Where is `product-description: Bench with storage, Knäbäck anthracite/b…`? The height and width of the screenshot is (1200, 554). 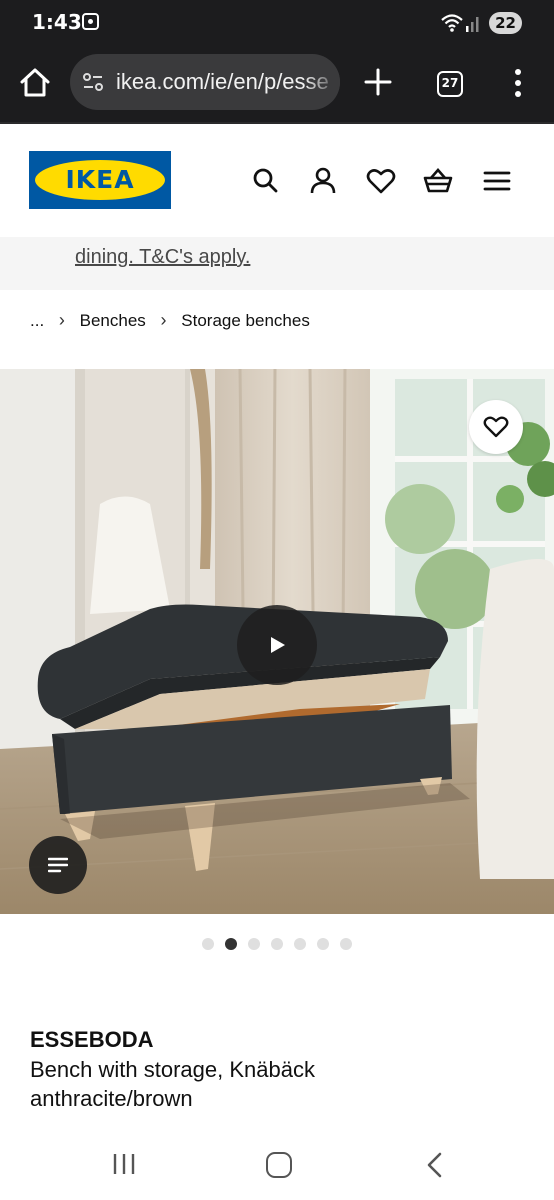
product-description: Bench with storage, Knäbäck anthracite/b… is located at coordinates (172, 1084).